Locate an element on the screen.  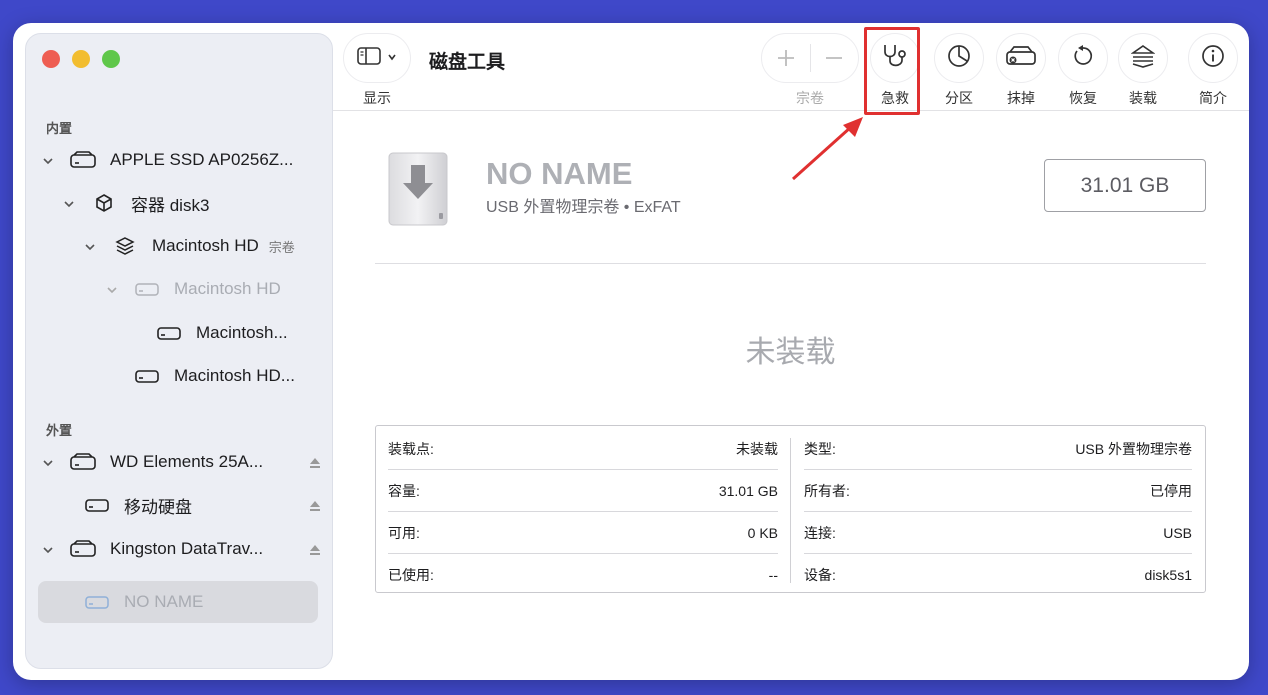
internal-section-label: 内置 is located at coordinates (59, 128).